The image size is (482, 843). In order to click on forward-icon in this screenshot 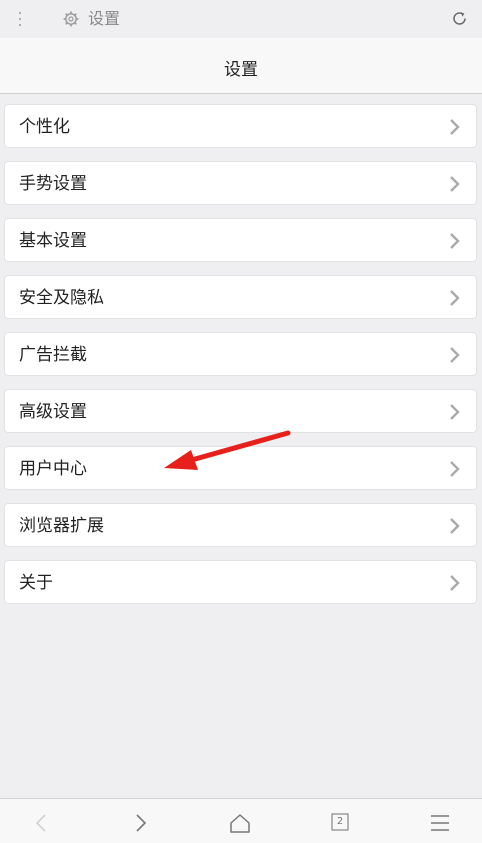, I will do `click(140, 823)`.